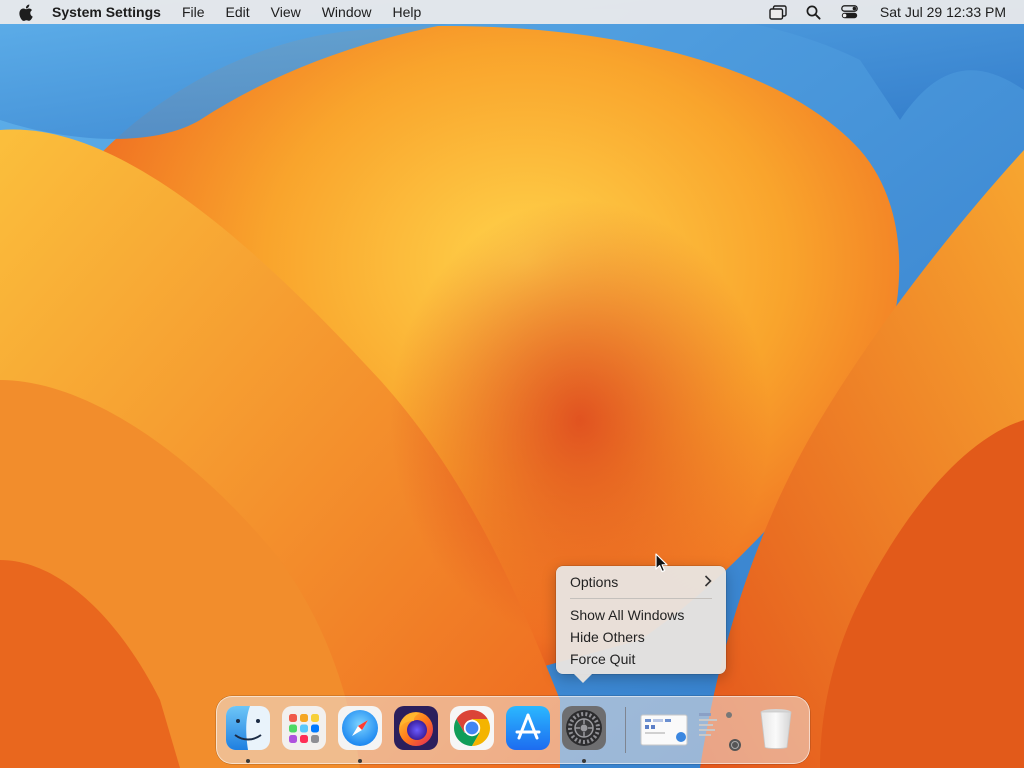 The image size is (1024, 768). I want to click on menu-bar-clock: Sat Jul 29 12:33 PM, so click(943, 12).